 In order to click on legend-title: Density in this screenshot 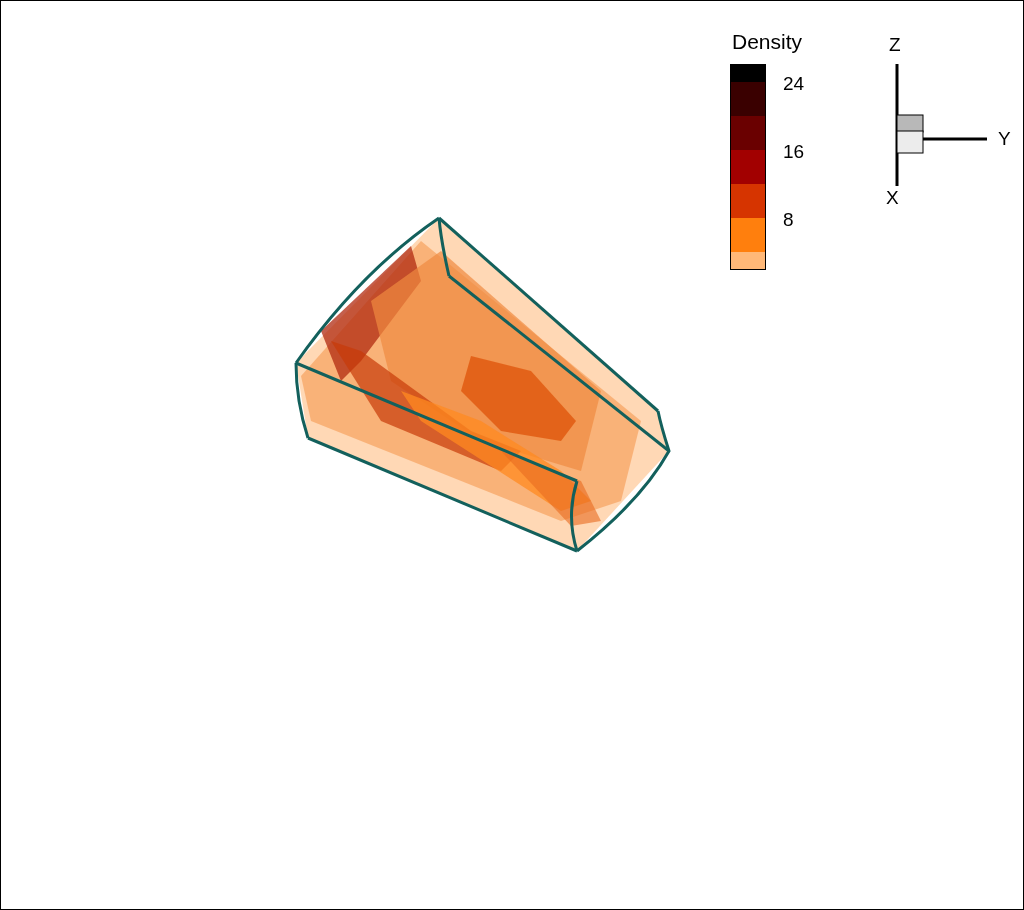, I will do `click(767, 42)`.